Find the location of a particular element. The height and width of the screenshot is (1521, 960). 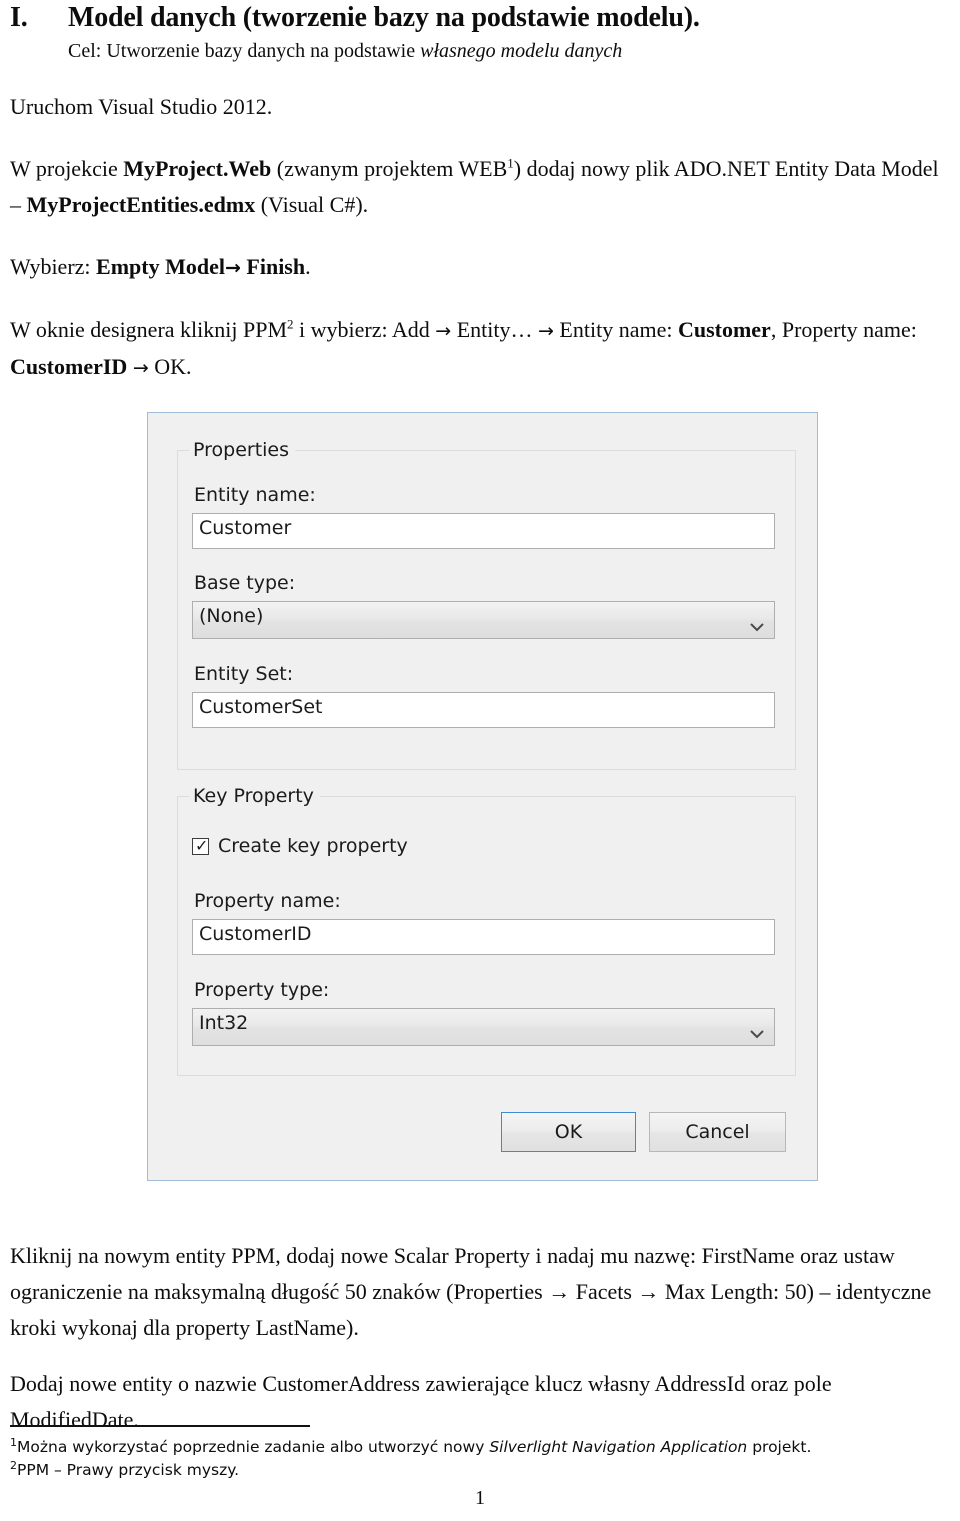

key-property-group-title: Key Property is located at coordinates (254, 796).